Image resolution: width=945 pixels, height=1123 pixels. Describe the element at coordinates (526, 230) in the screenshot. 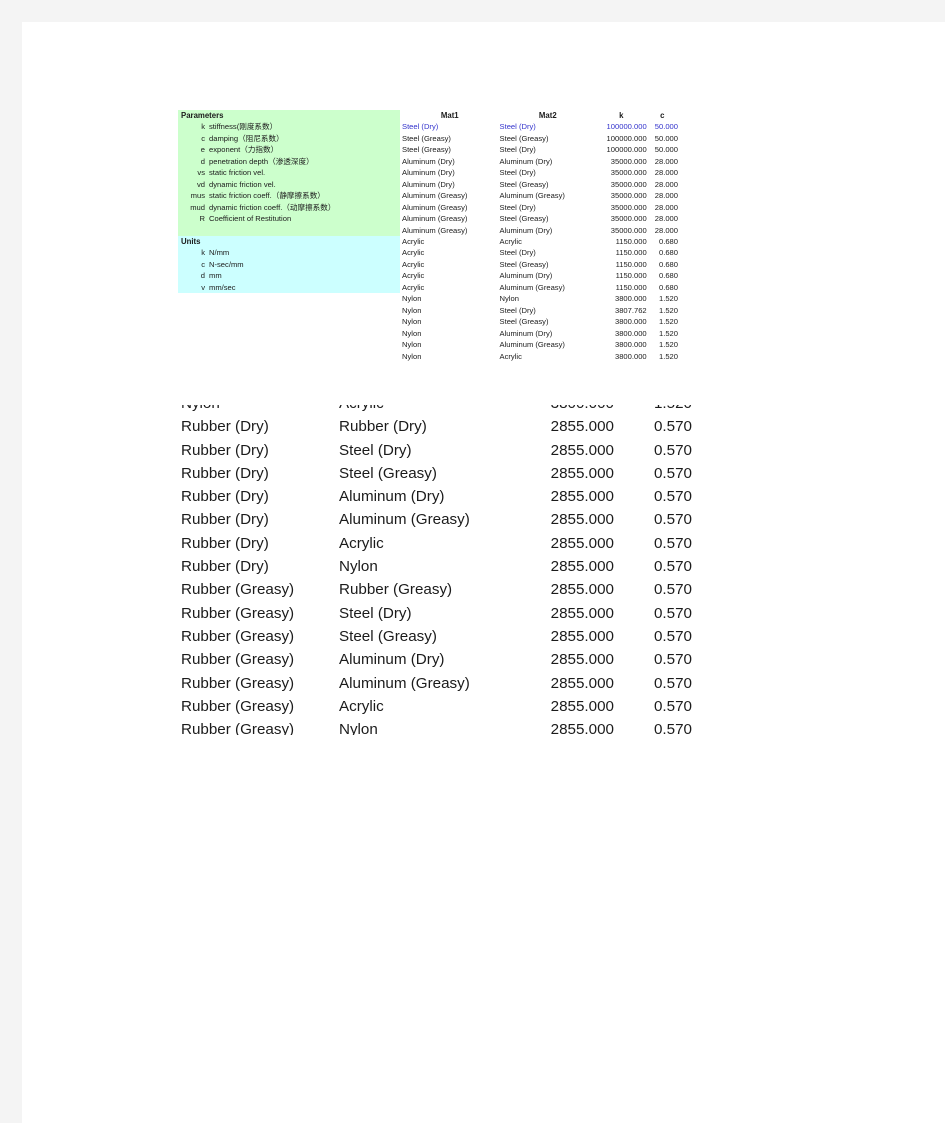

I see `cell-mat2: Aluminum (Dry)` at that location.